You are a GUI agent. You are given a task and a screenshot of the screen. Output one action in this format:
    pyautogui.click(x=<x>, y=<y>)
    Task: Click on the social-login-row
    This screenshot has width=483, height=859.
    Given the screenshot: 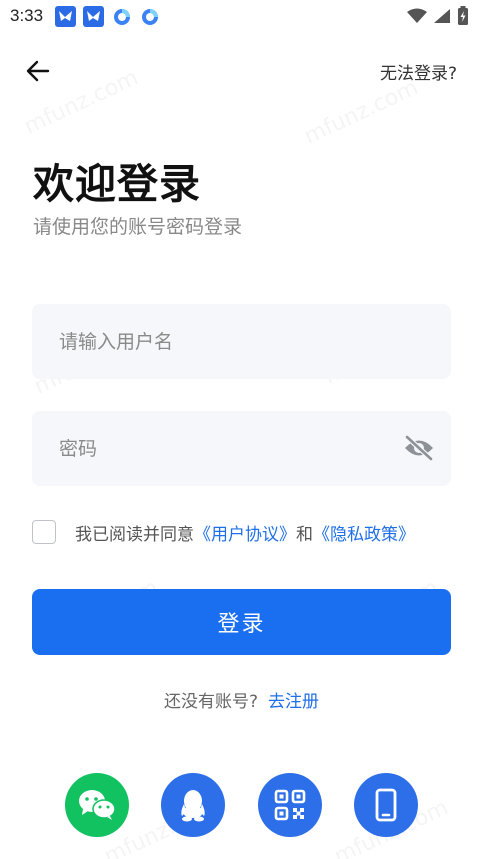 What is the action you would take?
    pyautogui.click(x=241, y=806)
    